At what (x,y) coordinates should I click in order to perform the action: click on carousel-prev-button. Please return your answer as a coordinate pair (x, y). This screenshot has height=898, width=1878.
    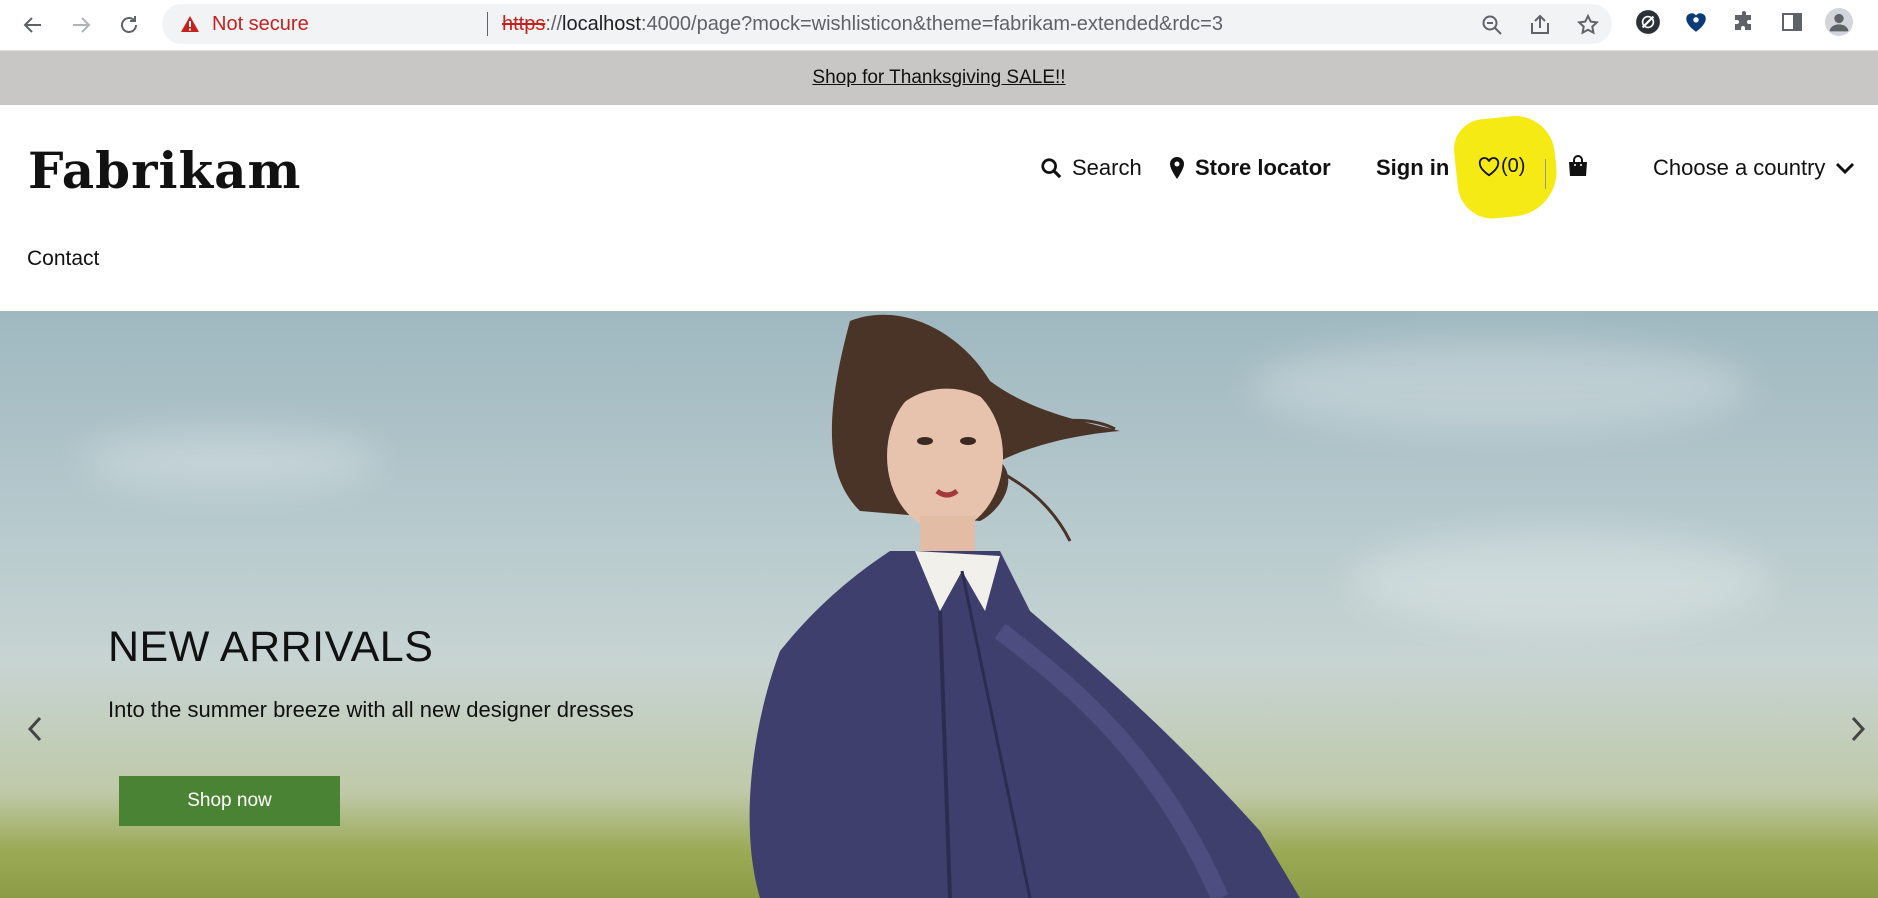
    Looking at the image, I should click on (35, 729).